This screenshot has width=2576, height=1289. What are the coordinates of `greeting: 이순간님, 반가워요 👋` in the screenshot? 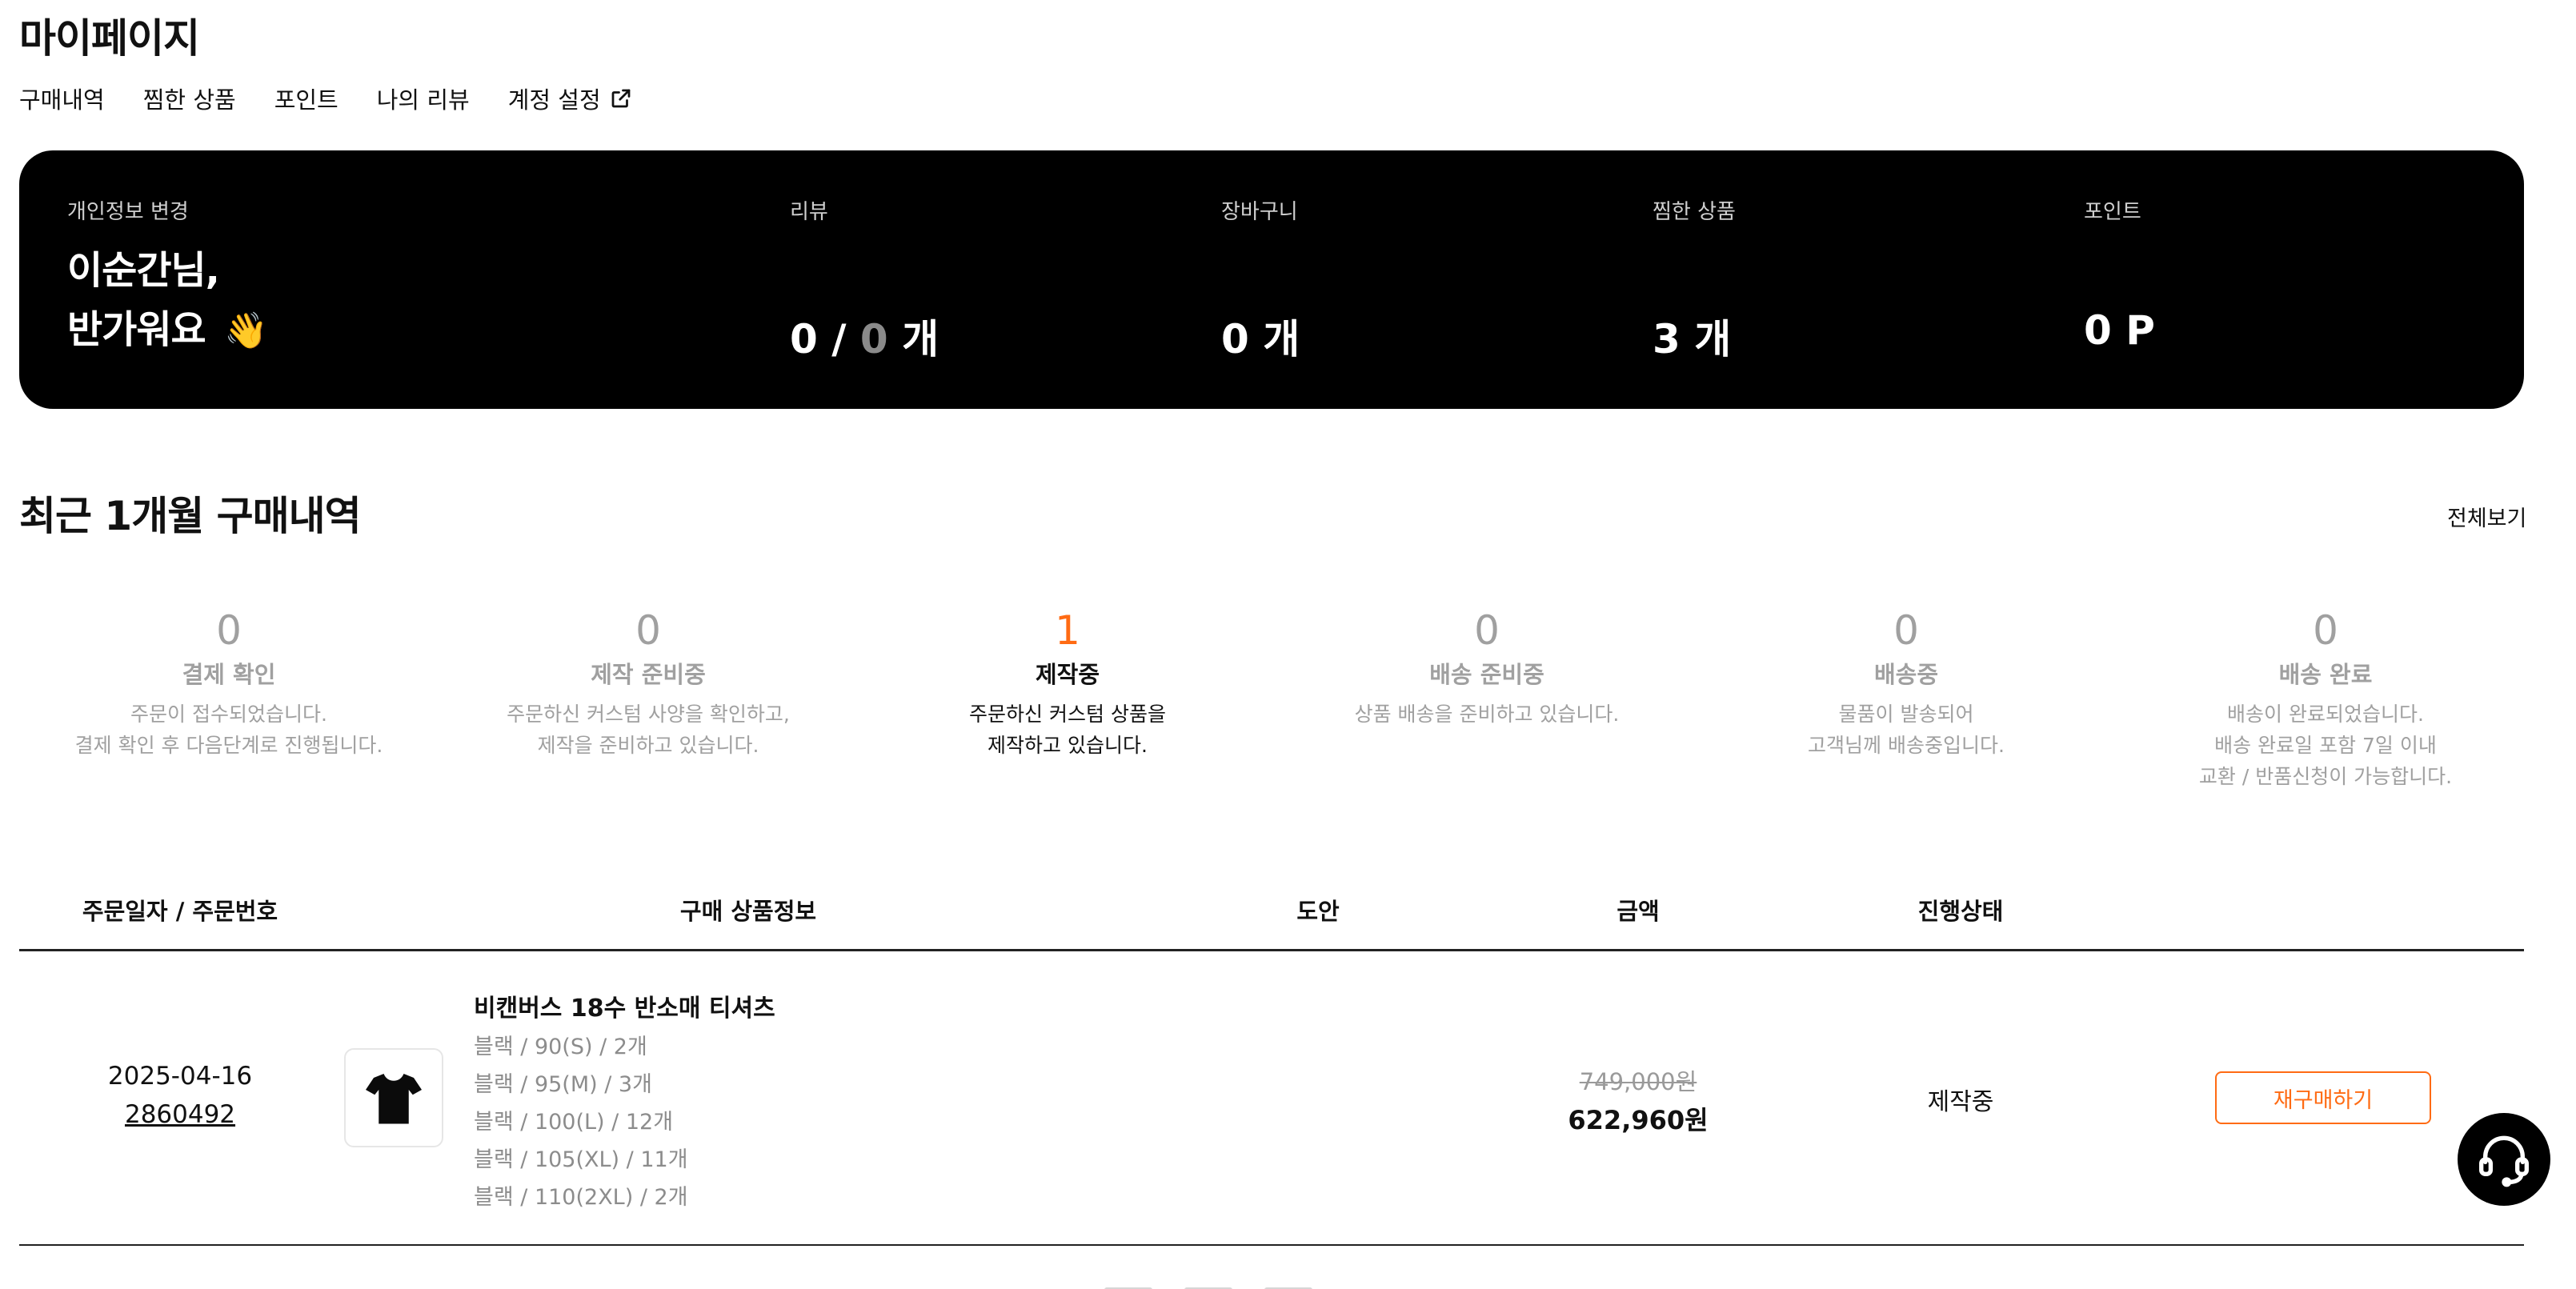 It's located at (167, 301).